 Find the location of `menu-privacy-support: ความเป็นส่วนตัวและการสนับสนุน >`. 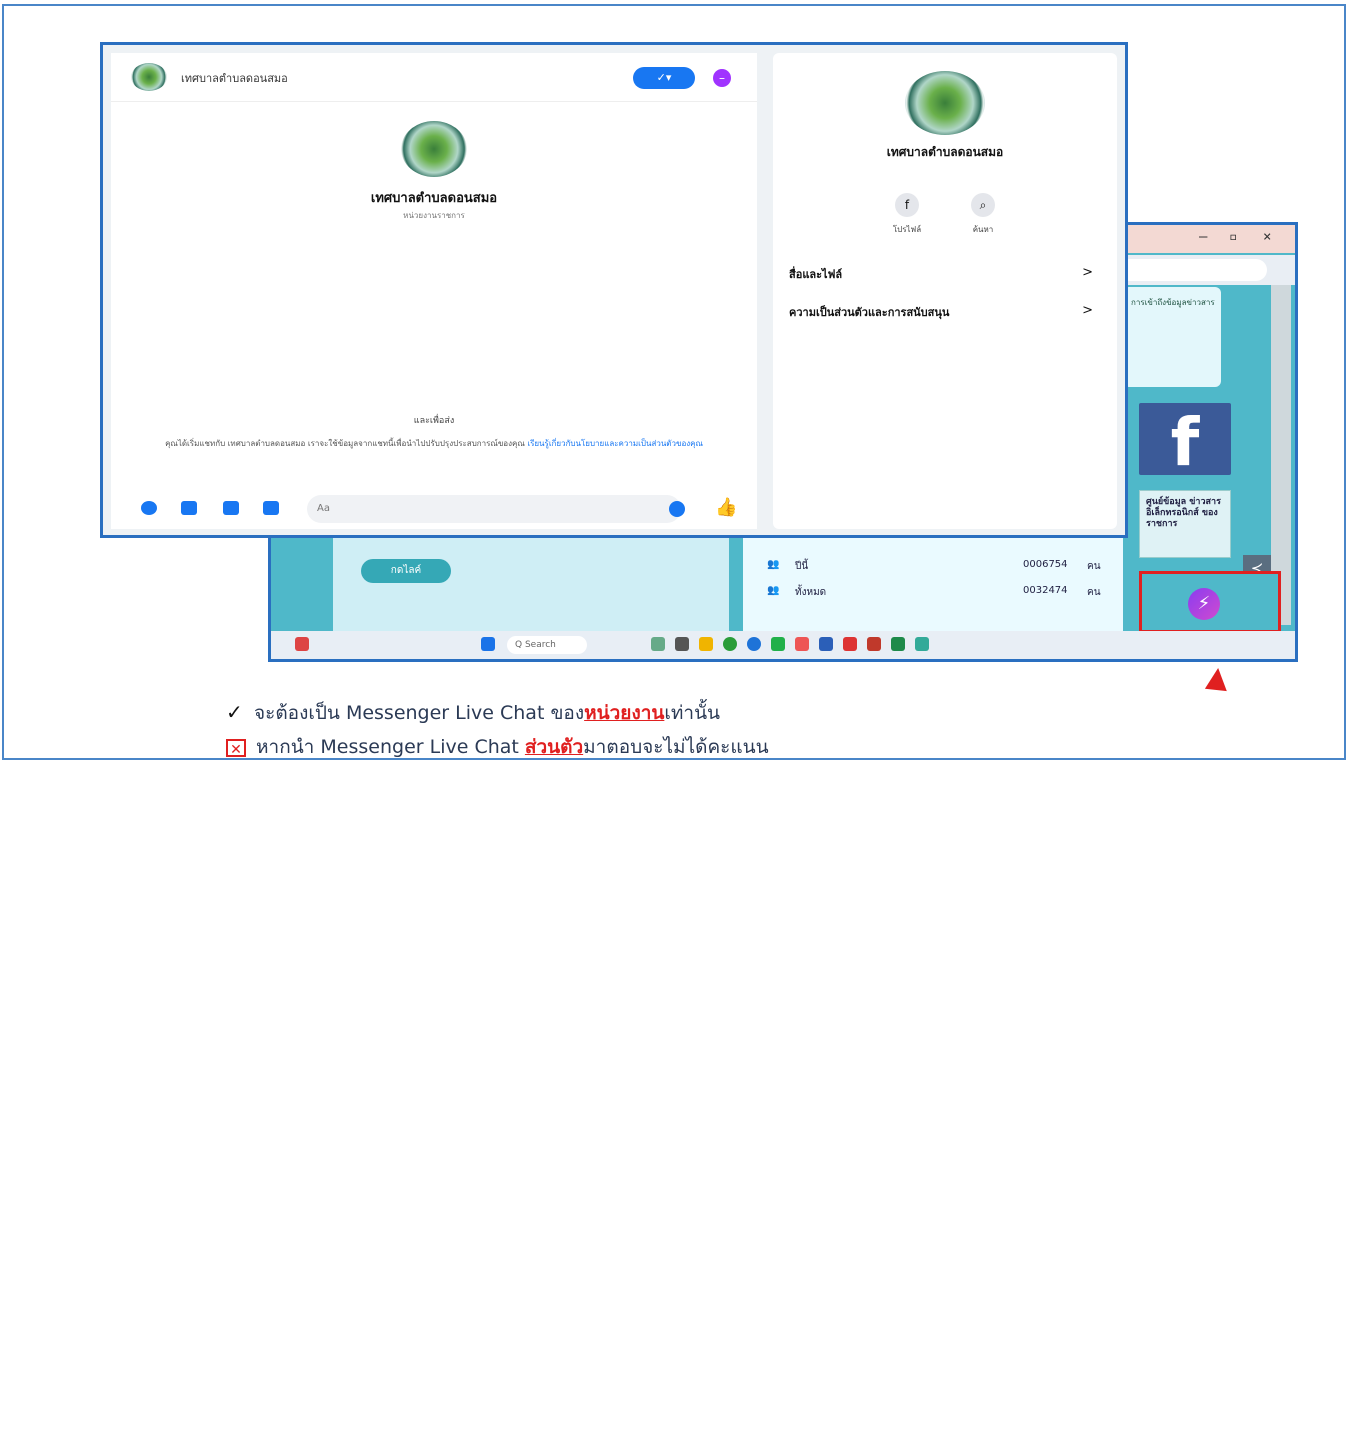

menu-privacy-support: ความเป็นส่วนตัวและการสนับสนุน > is located at coordinates (941, 312).